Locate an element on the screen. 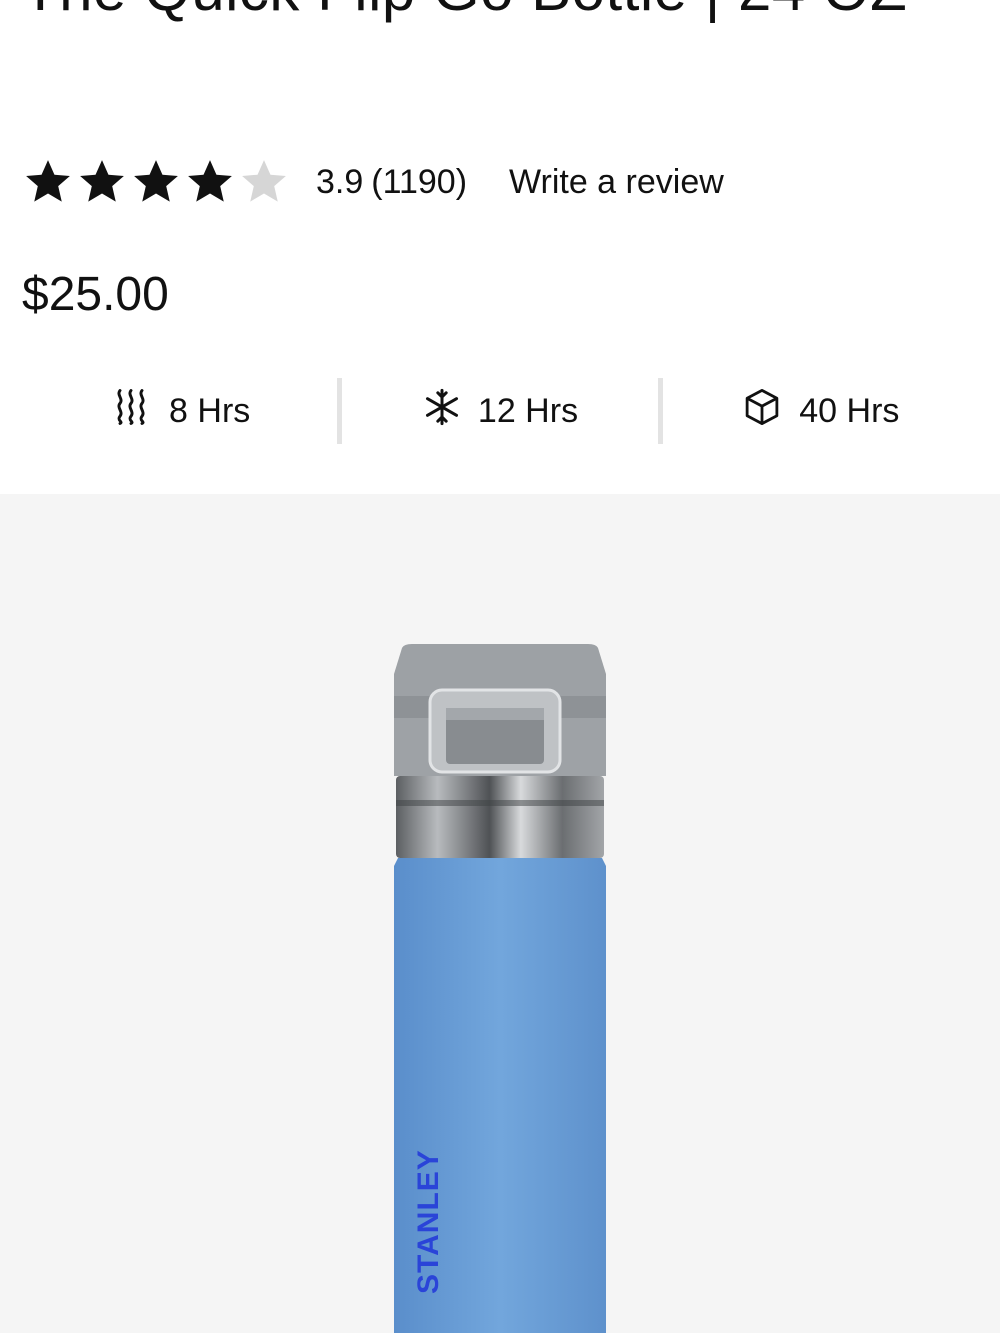 The height and width of the screenshot is (1333, 1000). brand-logo-text: STANLEY is located at coordinates (428, 1221).